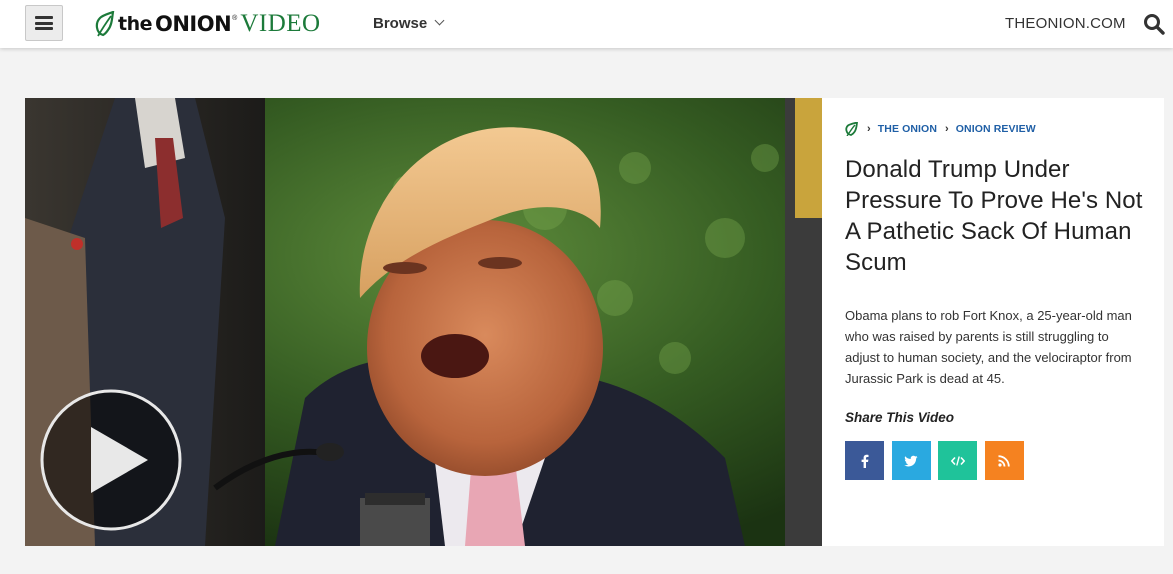  I want to click on top-navigation-bar: the ONION ® VIDEO Browse THEONION.COM, so click(586, 24).